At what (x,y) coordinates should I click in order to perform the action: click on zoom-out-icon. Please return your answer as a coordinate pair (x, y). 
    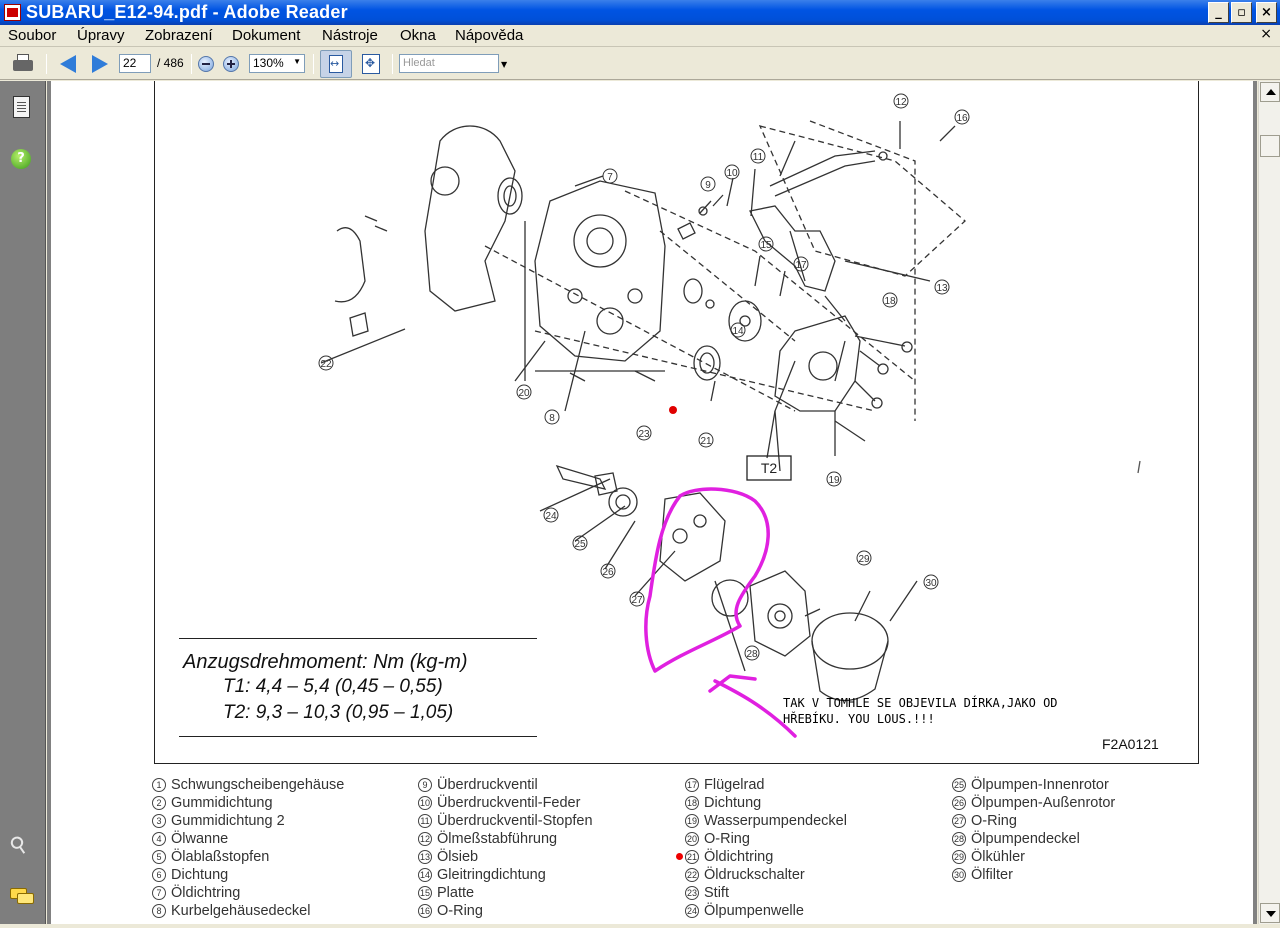
    Looking at the image, I should click on (206, 64).